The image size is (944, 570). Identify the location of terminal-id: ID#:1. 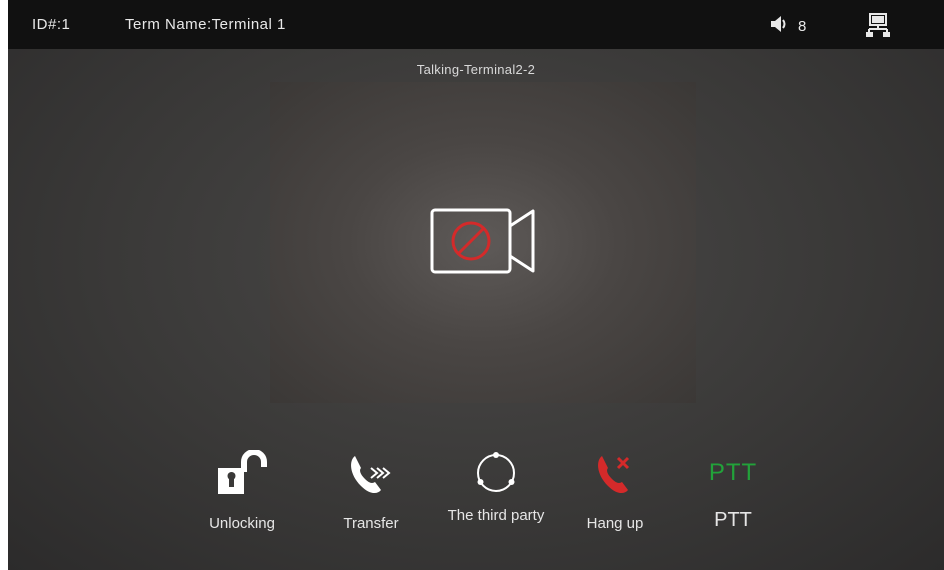
(51, 24).